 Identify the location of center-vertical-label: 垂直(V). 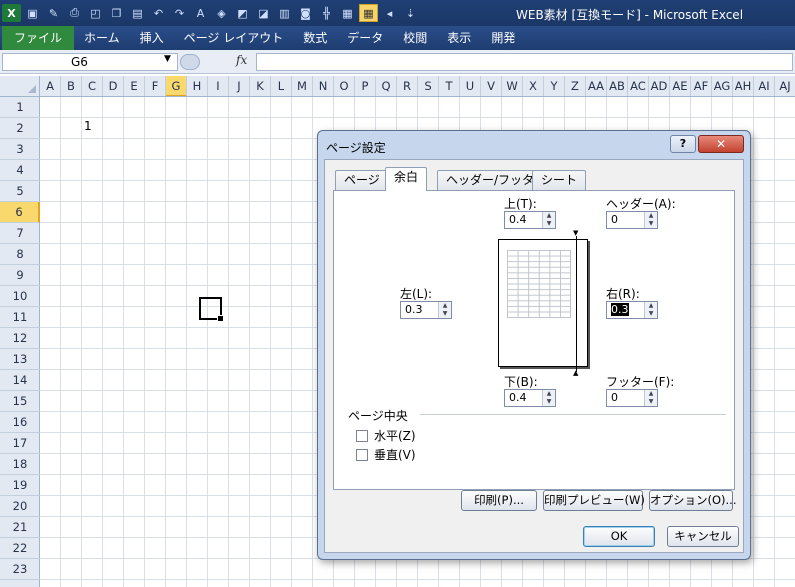
(395, 454).